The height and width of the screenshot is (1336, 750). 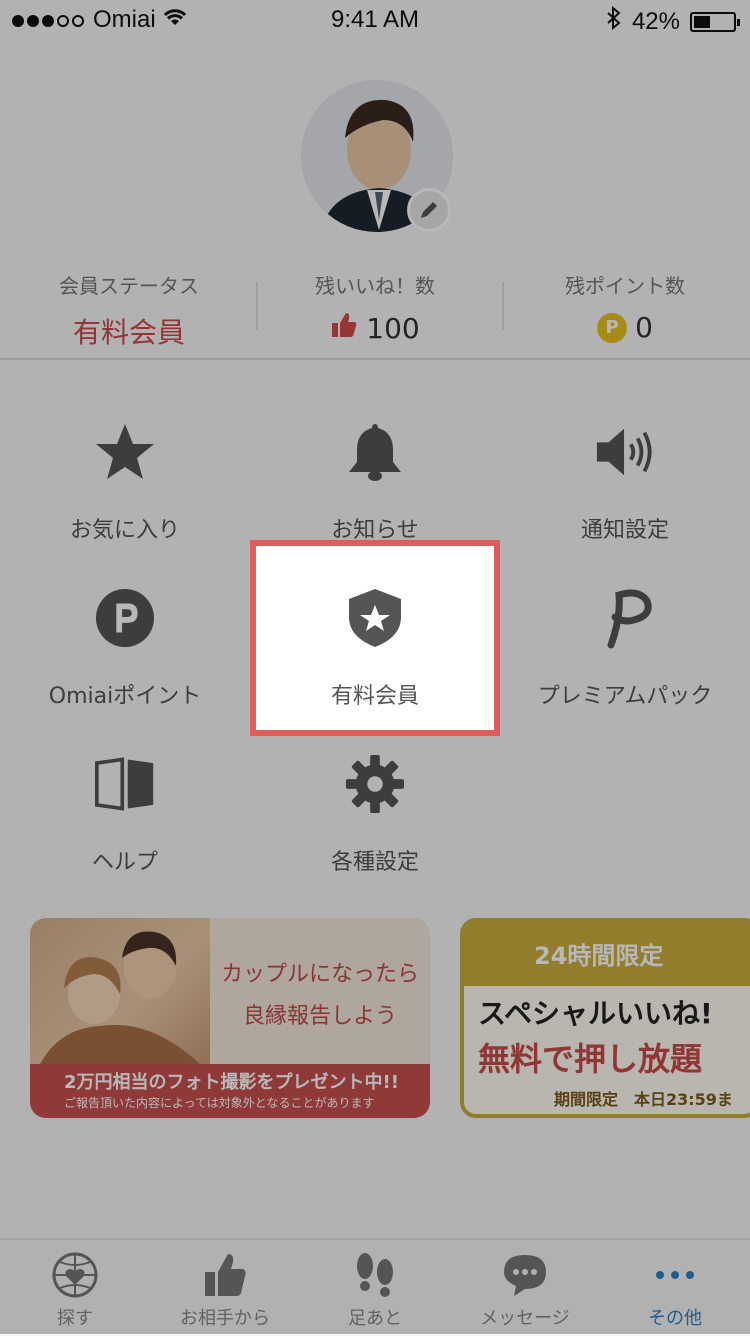 I want to click on book-icon, so click(x=125, y=784).